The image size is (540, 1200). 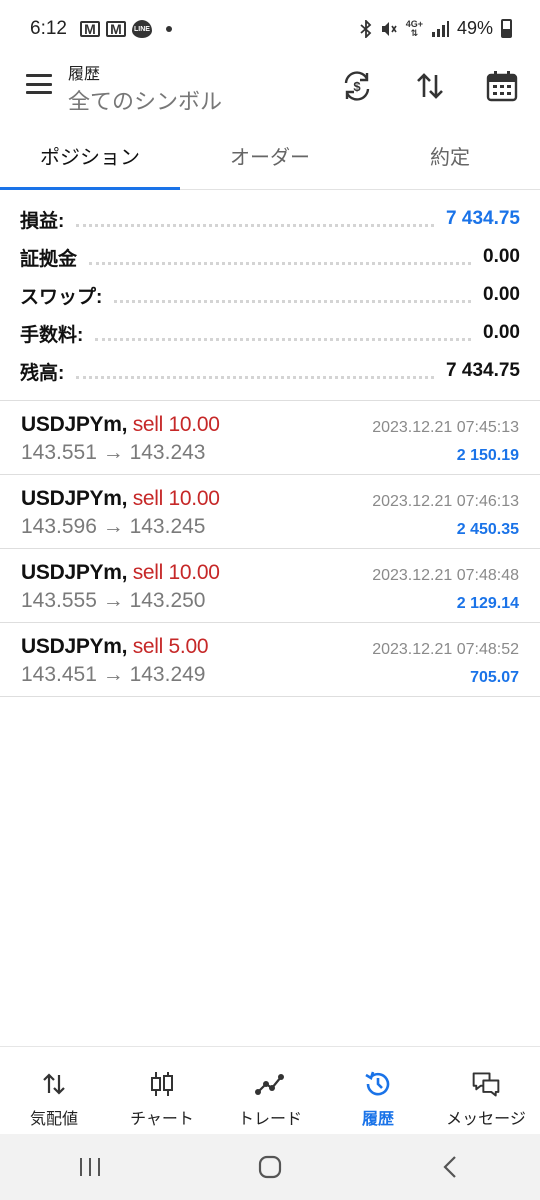 I want to click on deal-time: 2023.12.21 07:45:13, so click(x=445, y=427).